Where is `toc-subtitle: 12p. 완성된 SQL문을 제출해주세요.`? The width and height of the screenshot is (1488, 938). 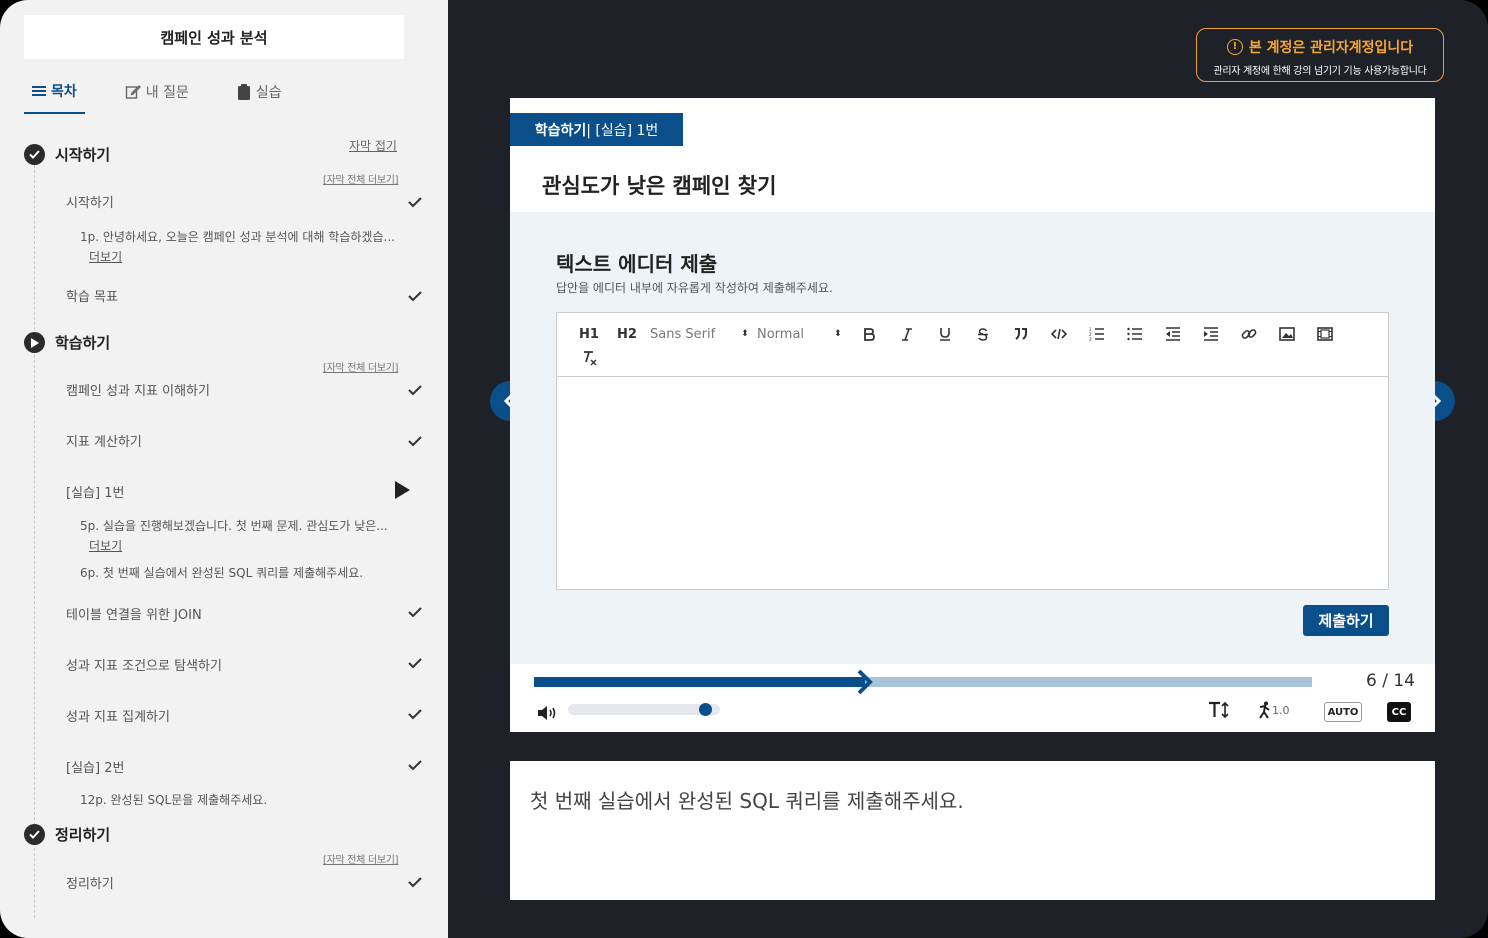
toc-subtitle: 12p. 완성된 SQL문을 제출해주세요. is located at coordinates (173, 799).